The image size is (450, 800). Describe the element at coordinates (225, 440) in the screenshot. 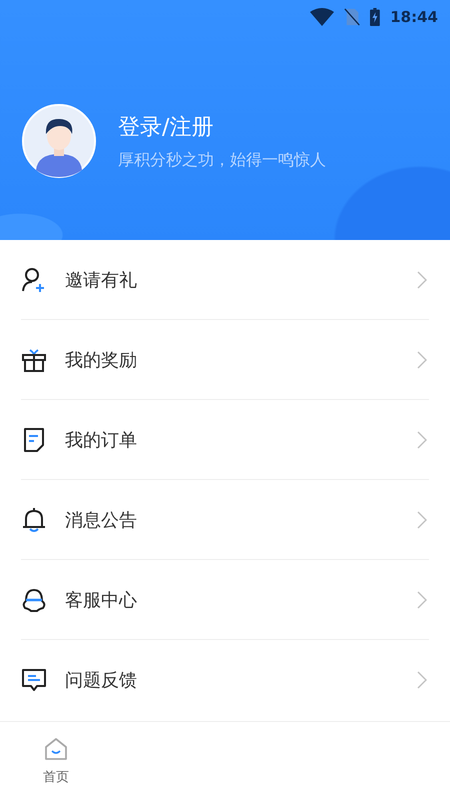

I see `menu-item: 我的订单` at that location.